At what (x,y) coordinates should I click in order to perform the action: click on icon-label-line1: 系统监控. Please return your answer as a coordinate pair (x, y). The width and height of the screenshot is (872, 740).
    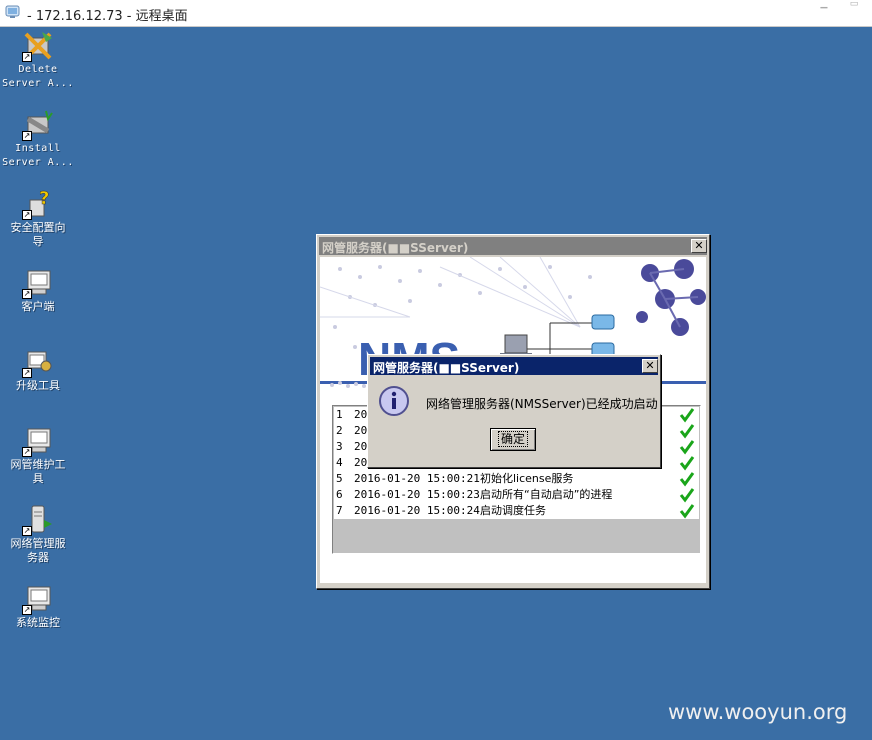
    Looking at the image, I should click on (38, 622).